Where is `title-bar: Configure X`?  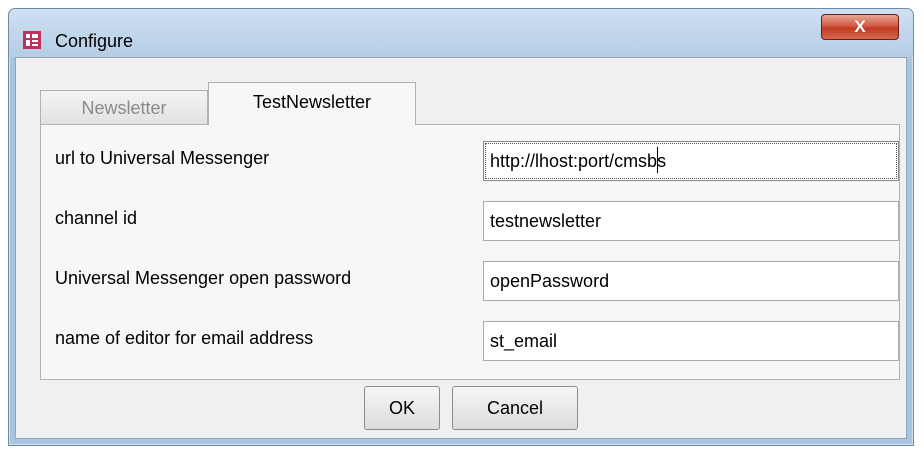 title-bar: Configure X is located at coordinates (461, 33).